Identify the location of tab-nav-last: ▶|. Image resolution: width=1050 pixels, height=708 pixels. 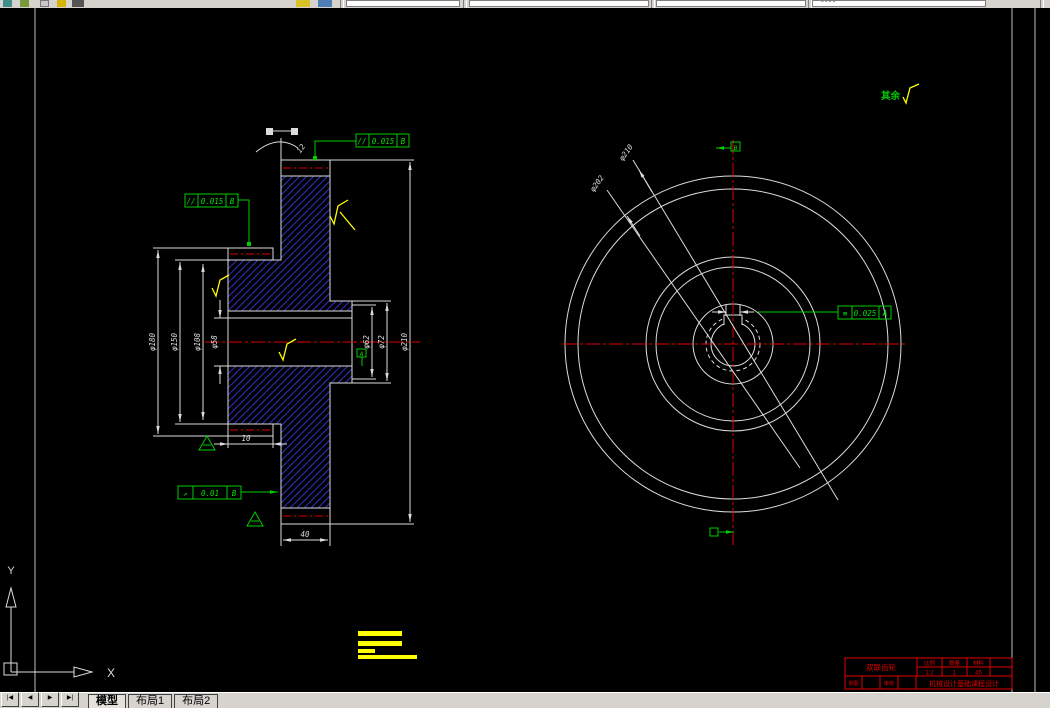
(70, 699).